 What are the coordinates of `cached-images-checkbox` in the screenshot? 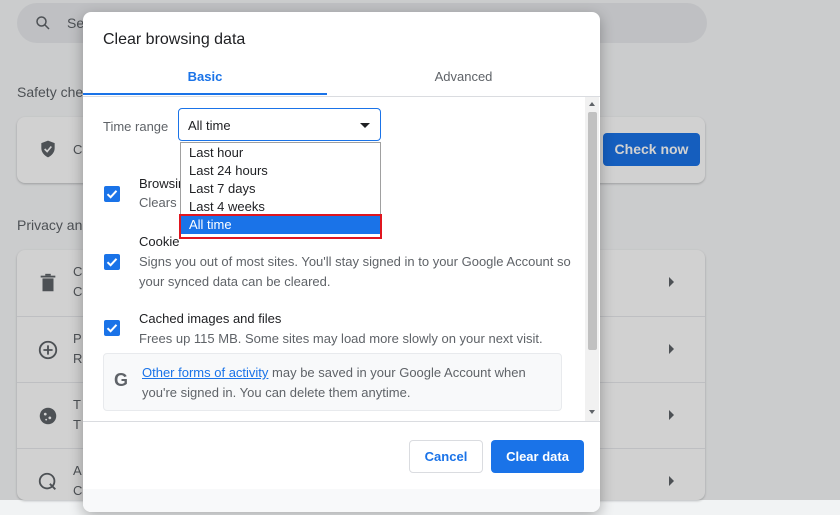 It's located at (112, 328).